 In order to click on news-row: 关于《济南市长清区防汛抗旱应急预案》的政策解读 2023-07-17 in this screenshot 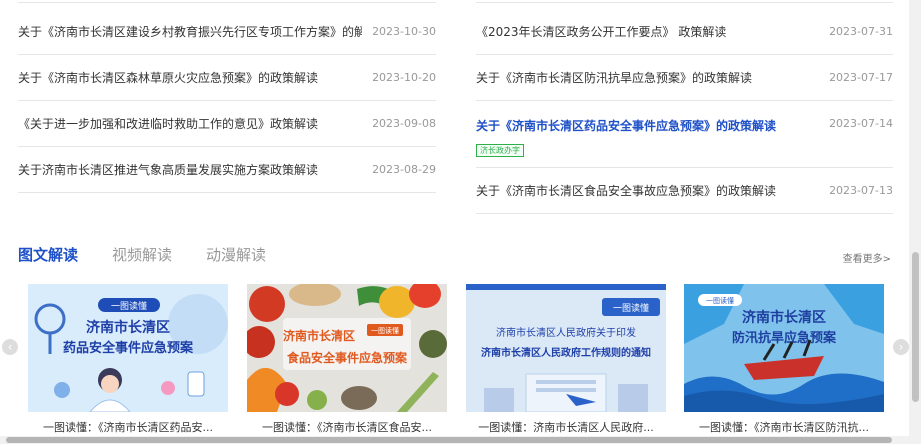, I will do `click(684, 78)`.